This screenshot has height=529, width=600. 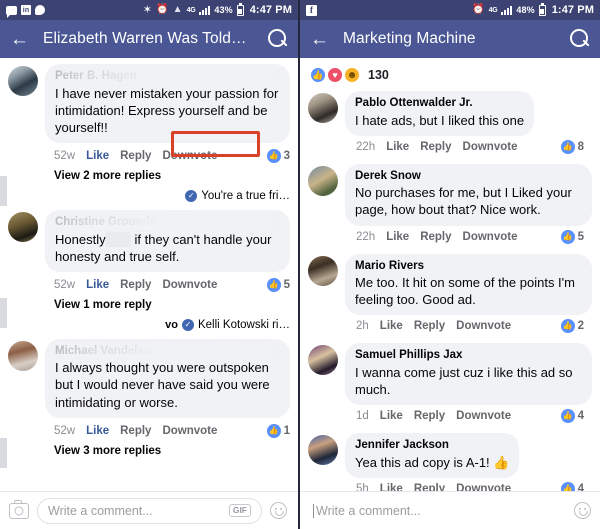 I want to click on comment-actions: 22h Like Reply Downvote 👍 5, so click(x=468, y=235).